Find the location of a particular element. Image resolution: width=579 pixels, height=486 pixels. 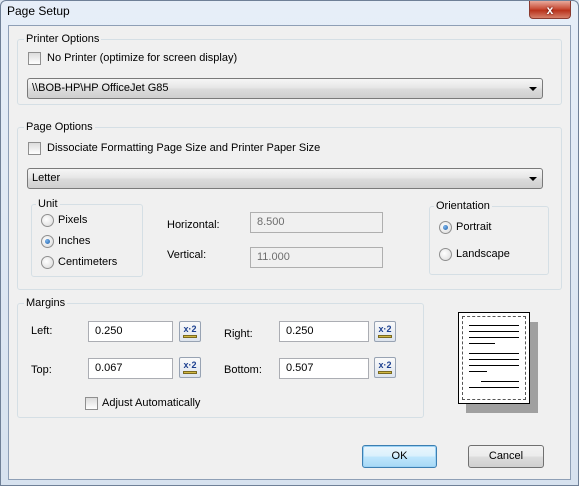

paper-size-select: Letter is located at coordinates (285, 178).